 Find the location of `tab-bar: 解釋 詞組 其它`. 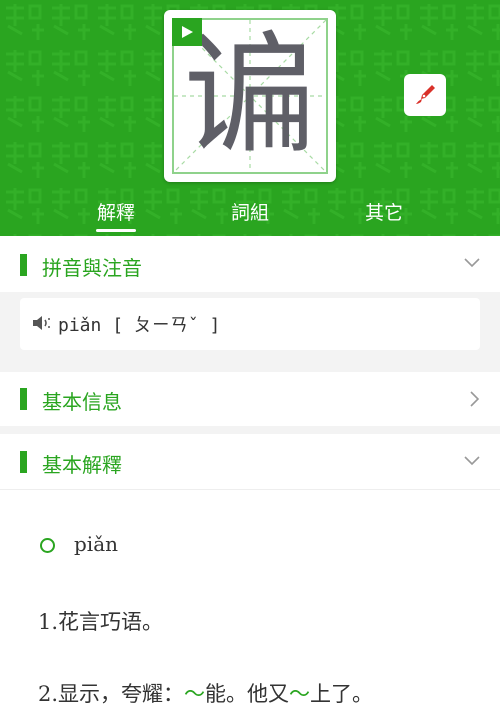

tab-bar: 解釋 詞組 其它 is located at coordinates (250, 217).